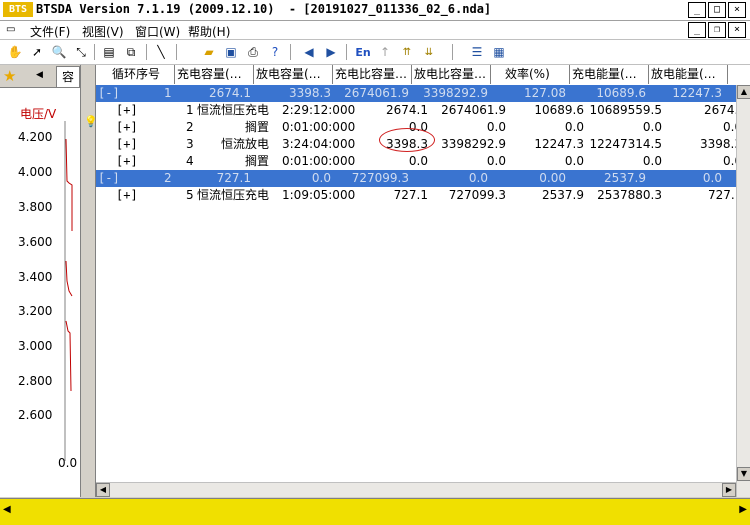  Describe the element at coordinates (109, 52) in the screenshot. I see `report-icon: ▤` at that location.